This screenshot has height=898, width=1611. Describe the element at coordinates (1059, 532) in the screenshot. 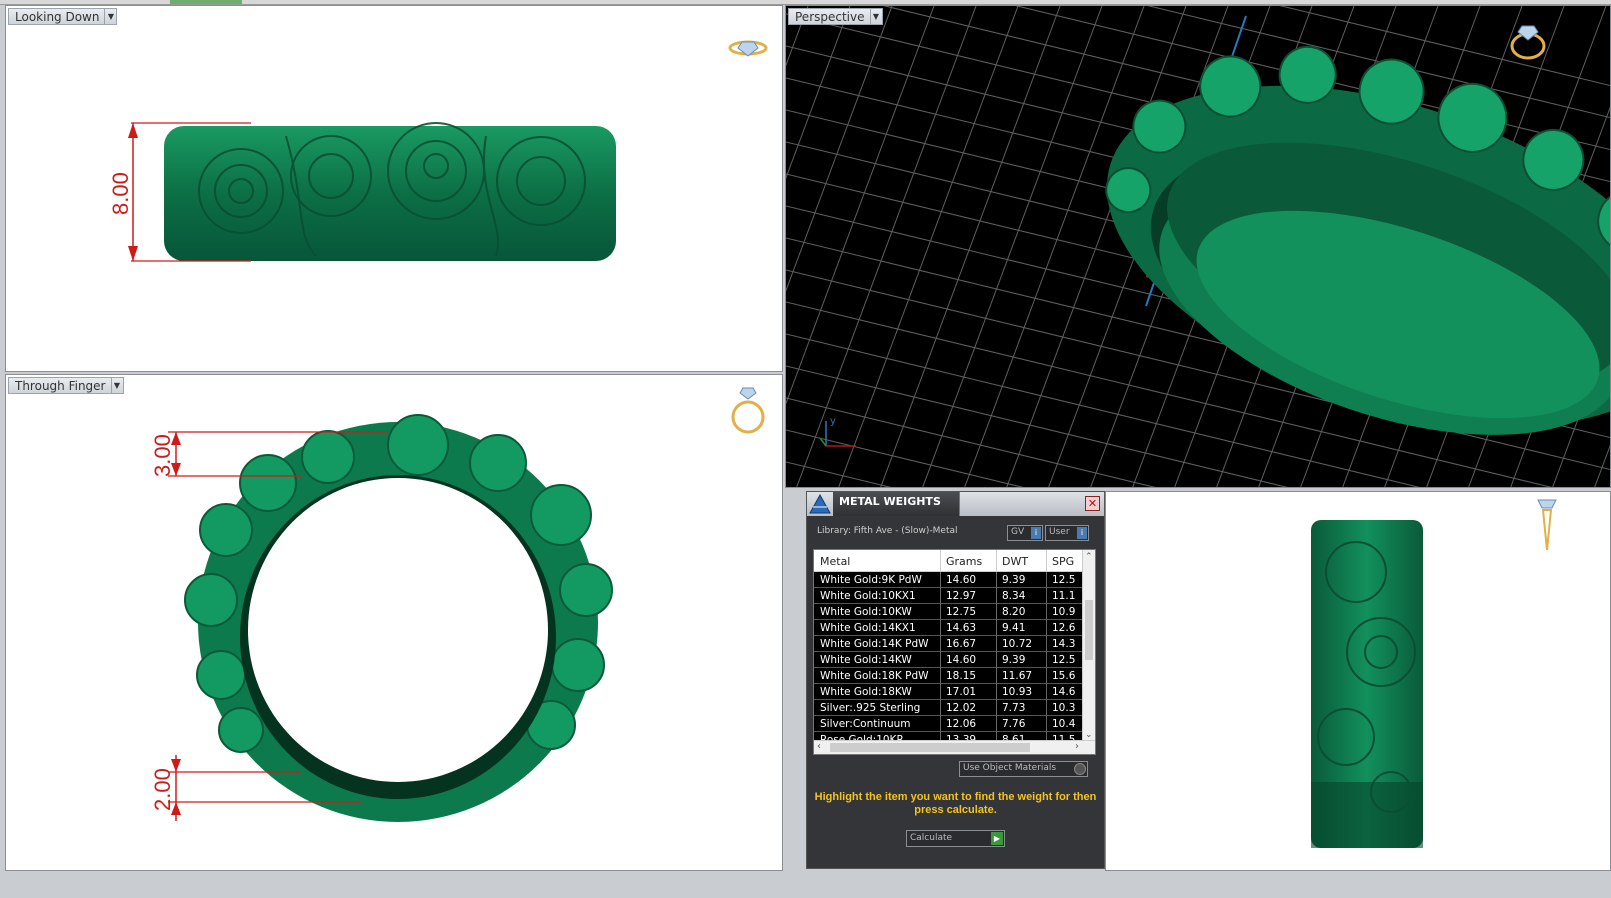

I see `user-button-label: User` at that location.